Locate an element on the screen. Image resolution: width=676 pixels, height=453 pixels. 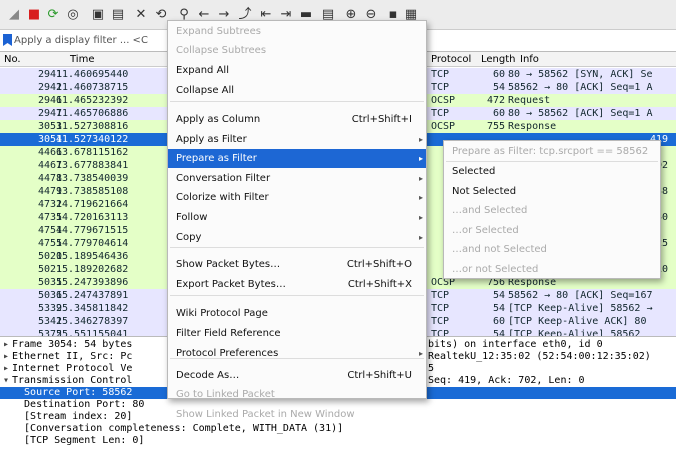
packet-info: [TCP Keep-Alive] 58562 → is located at coordinates (580, 308).